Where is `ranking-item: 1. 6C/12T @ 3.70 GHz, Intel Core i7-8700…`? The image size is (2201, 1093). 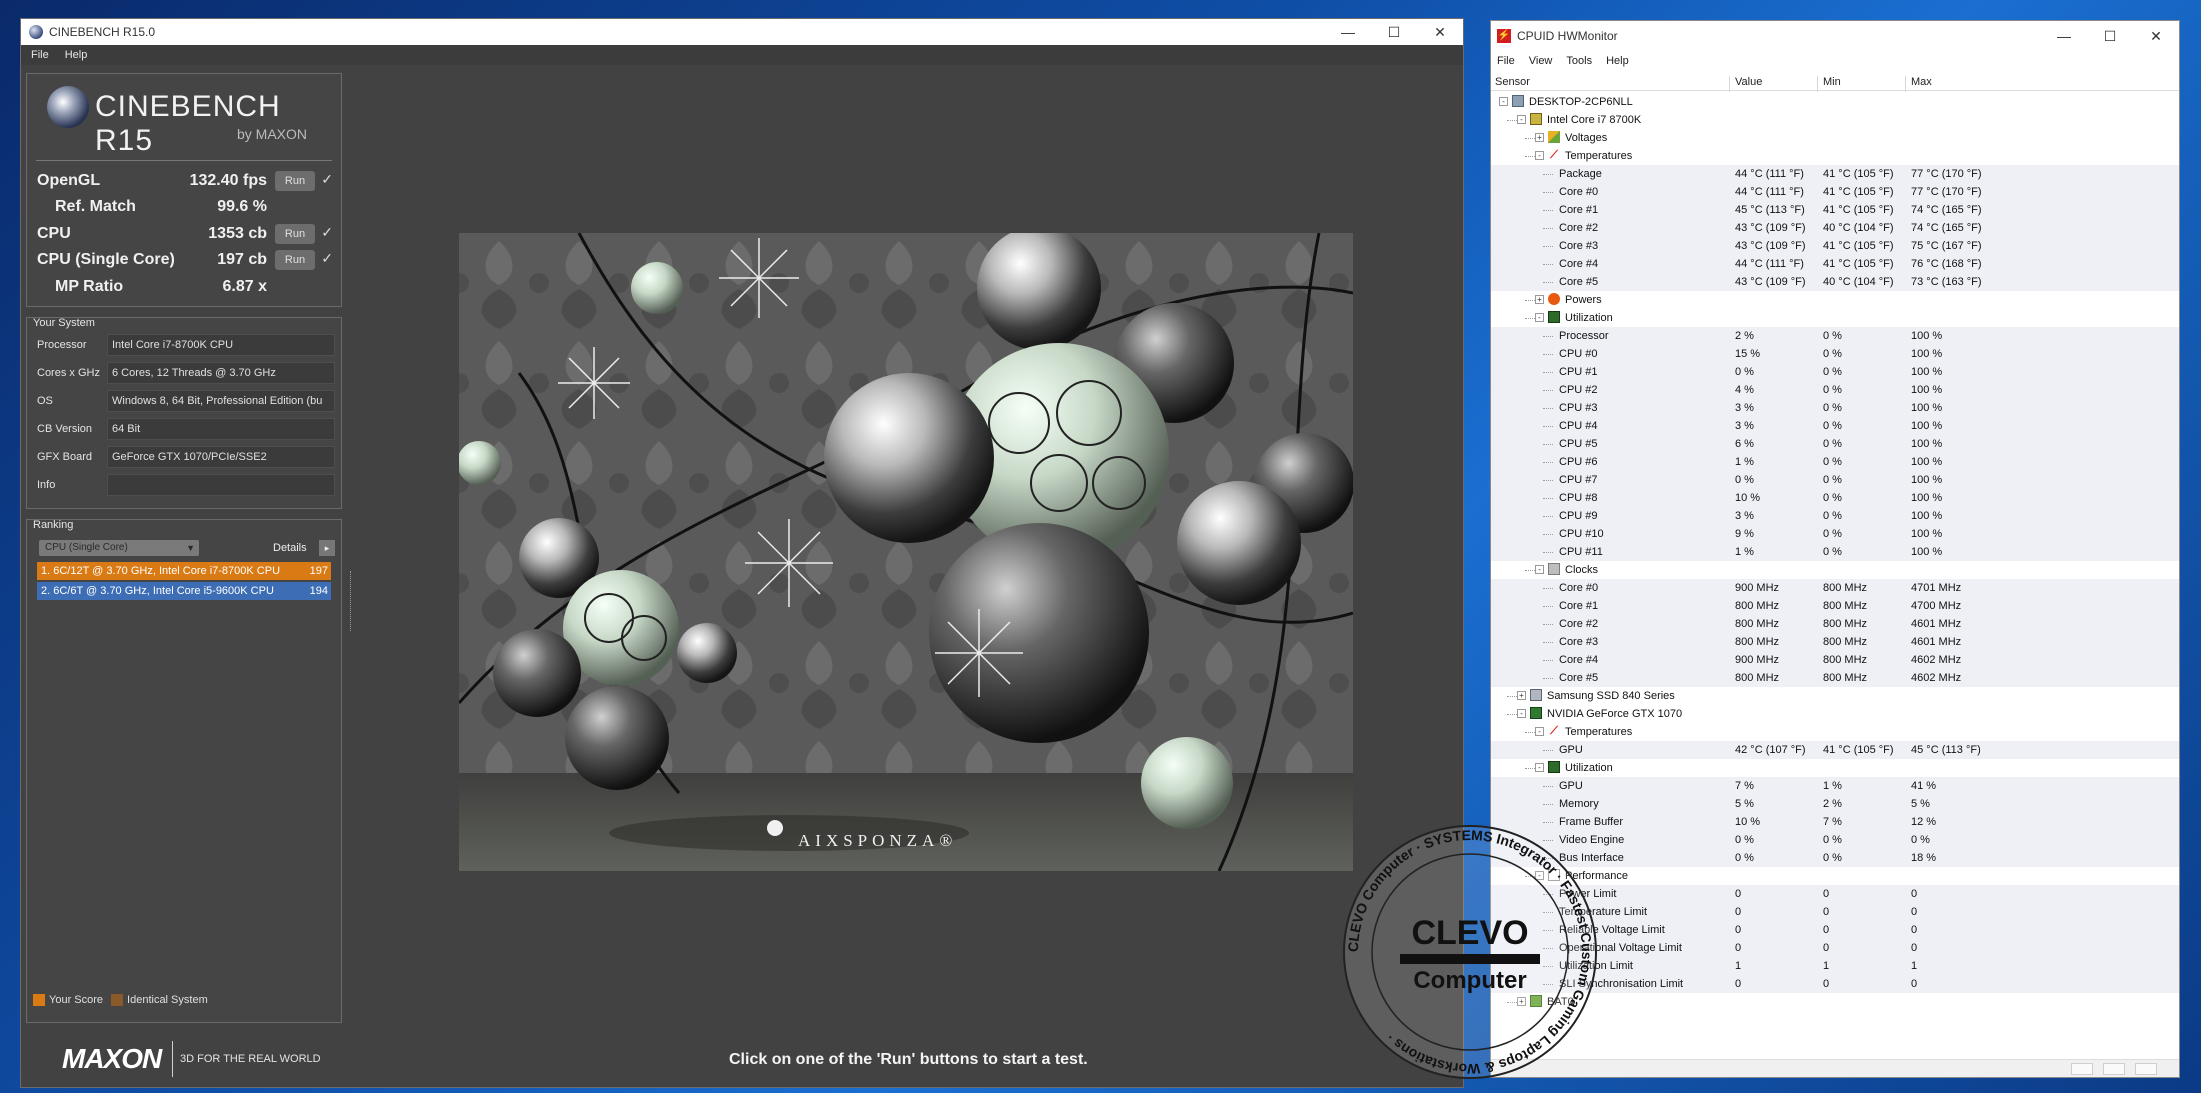 ranking-item: 1. 6C/12T @ 3.70 GHz, Intel Core i7-8700… is located at coordinates (184, 571).